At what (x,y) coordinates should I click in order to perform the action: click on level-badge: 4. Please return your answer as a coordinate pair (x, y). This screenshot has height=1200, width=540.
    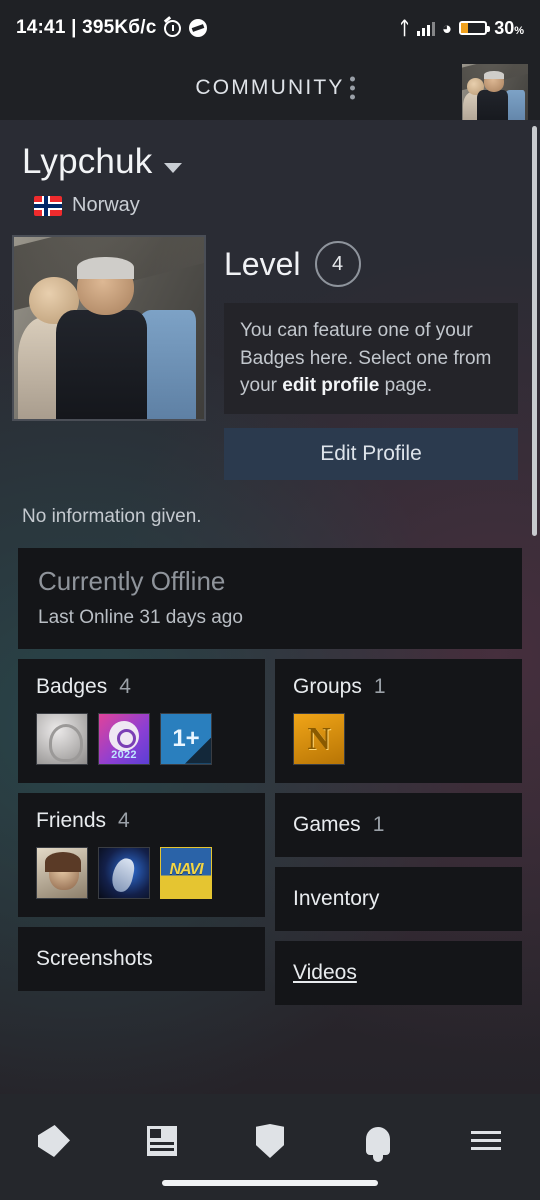
    Looking at the image, I should click on (337, 264).